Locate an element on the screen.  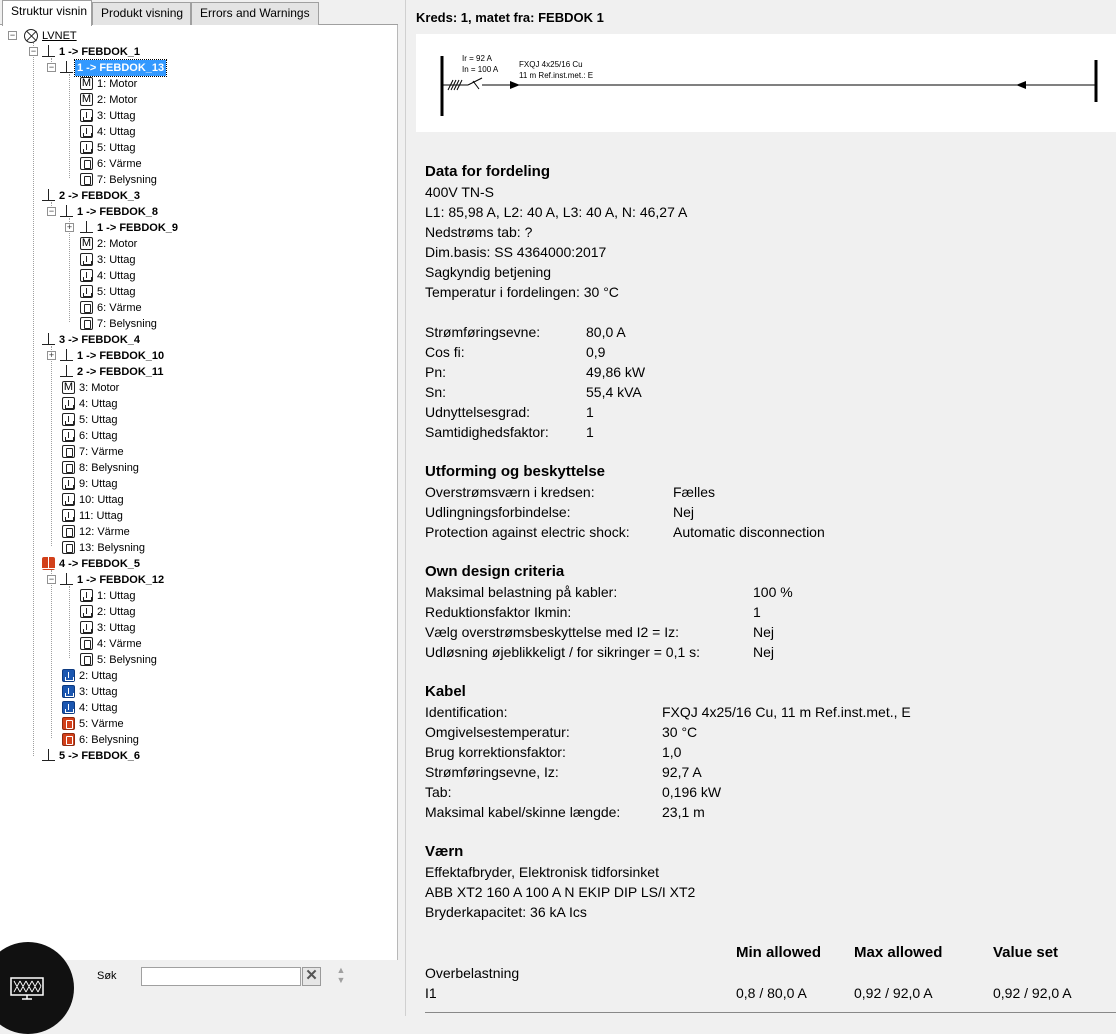
tab-struktur-visning: Struktur visnin is located at coordinates (47, 13).